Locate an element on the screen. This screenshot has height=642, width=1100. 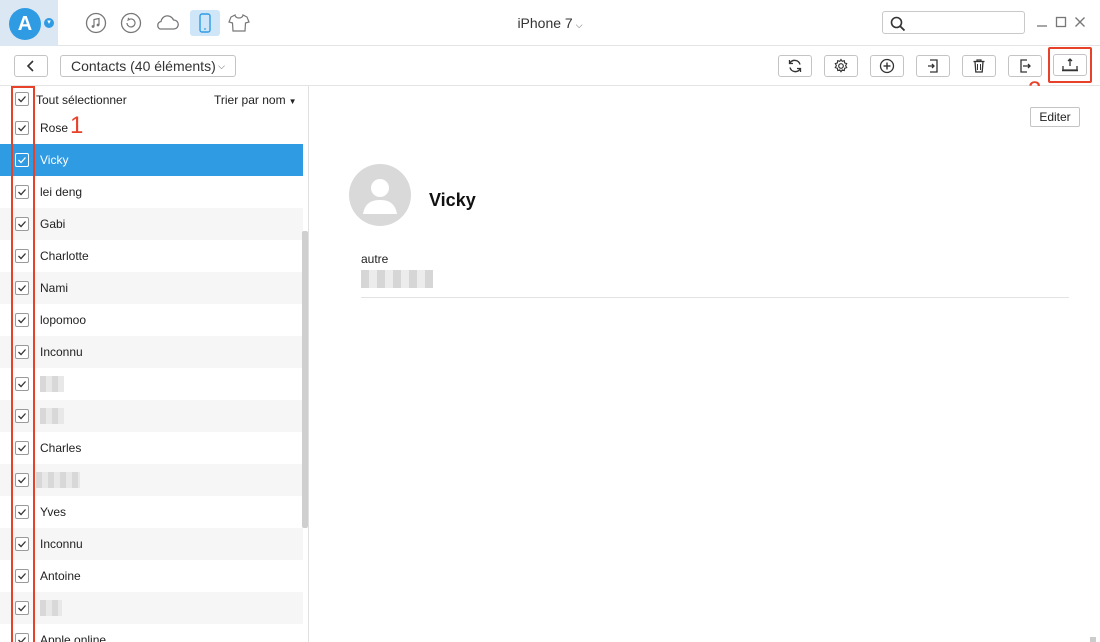
contact-name-label: lopomoo is located at coordinates (63, 320).